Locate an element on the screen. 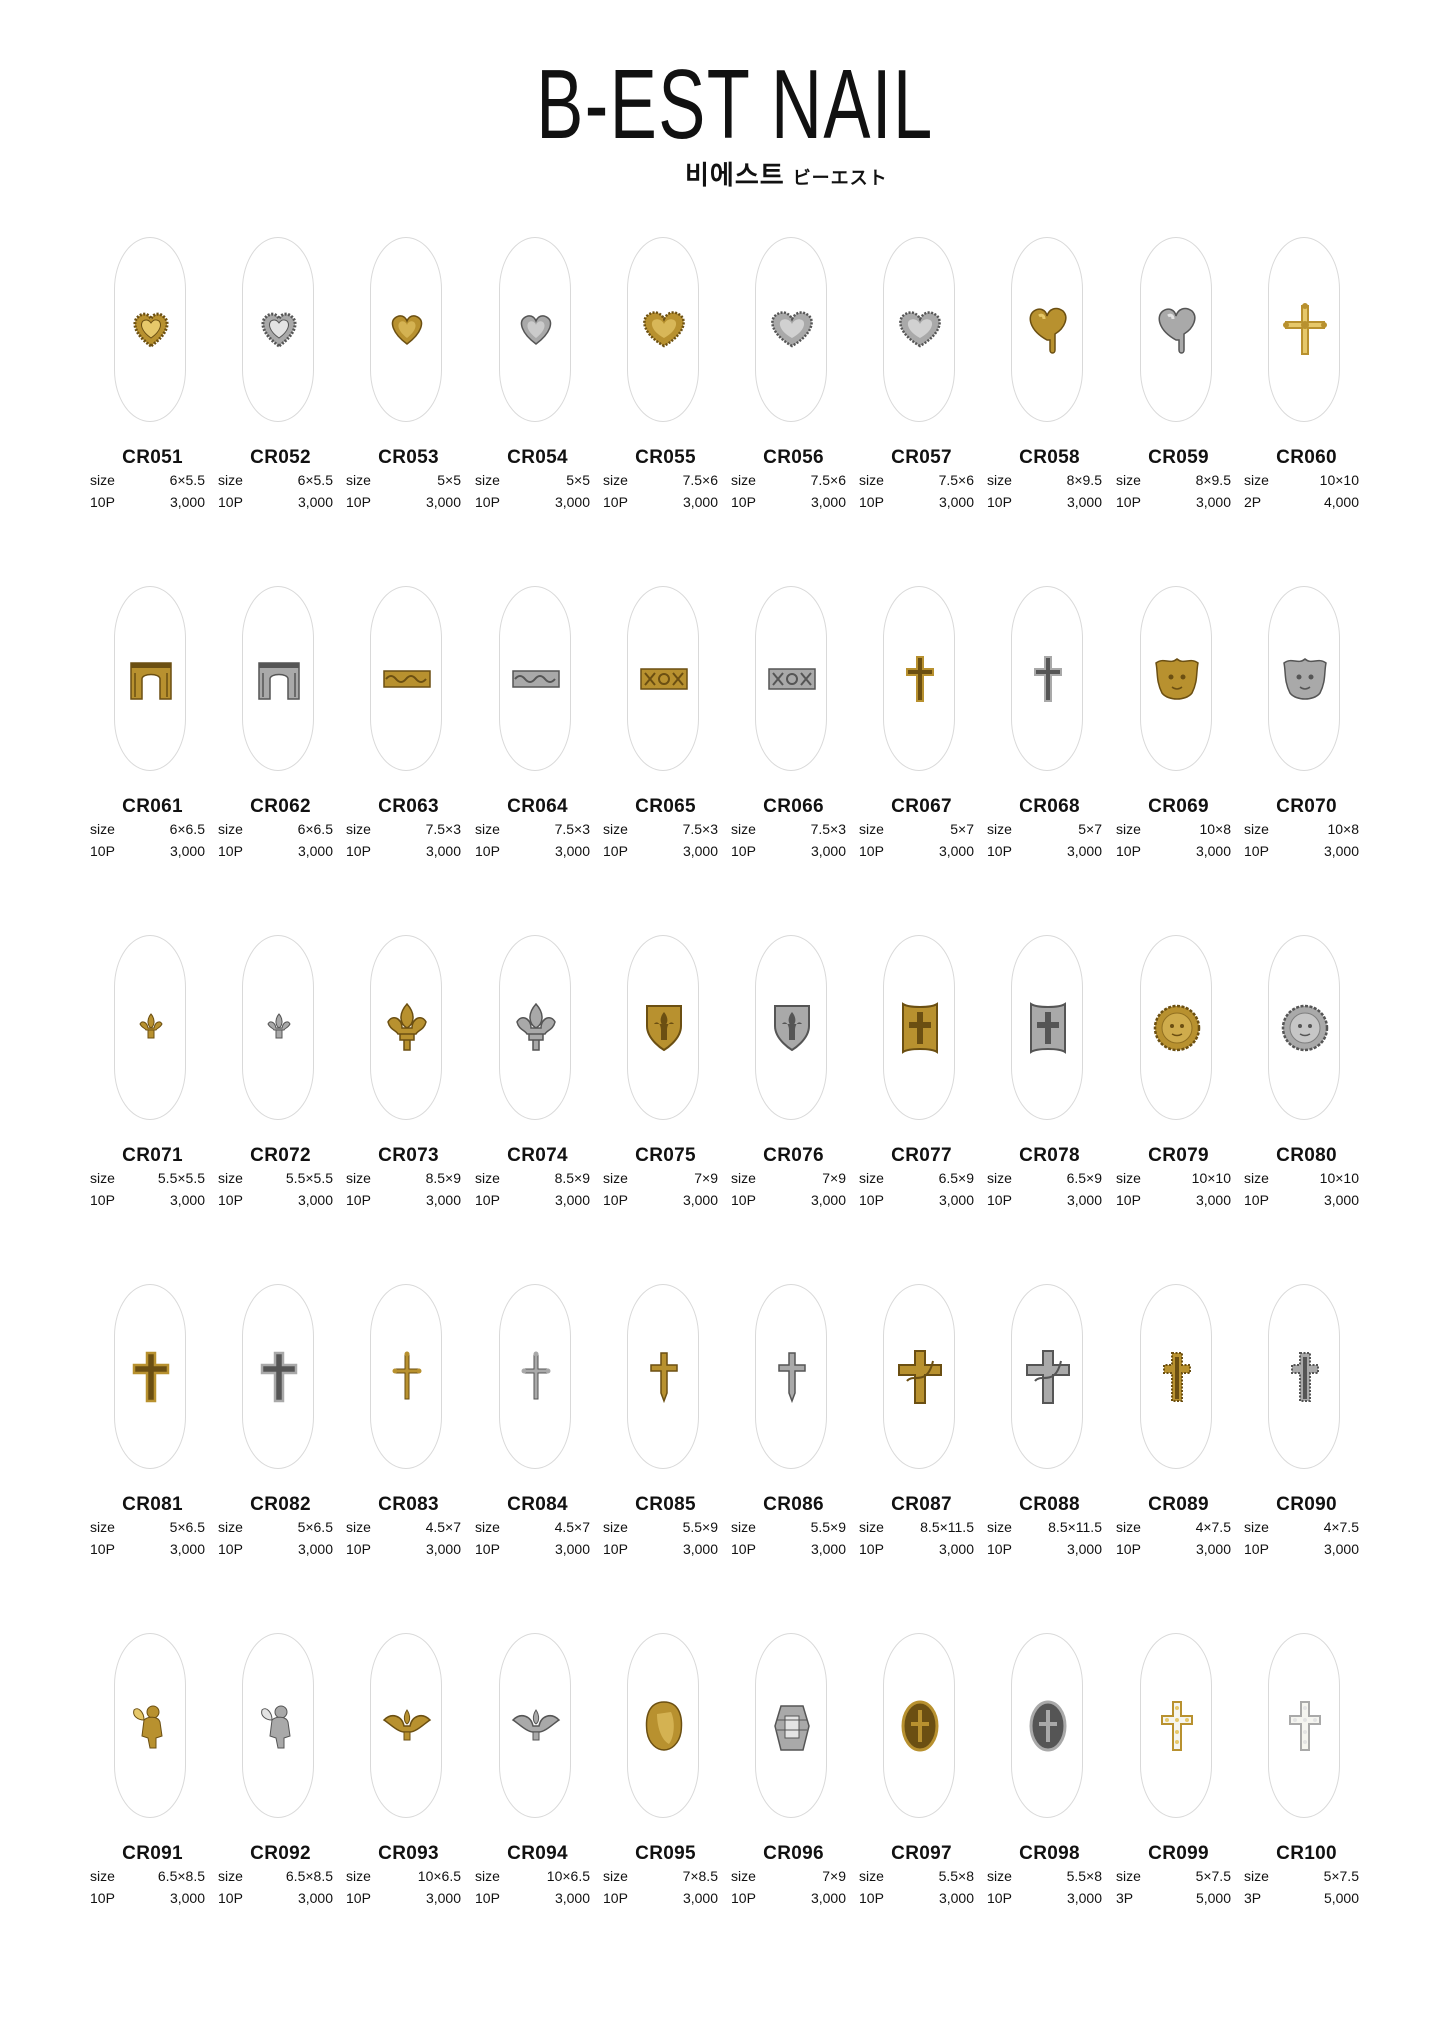 Image resolution: width=1440 pixels, height=2041 pixels. product-code: CR083 is located at coordinates (408, 1504).